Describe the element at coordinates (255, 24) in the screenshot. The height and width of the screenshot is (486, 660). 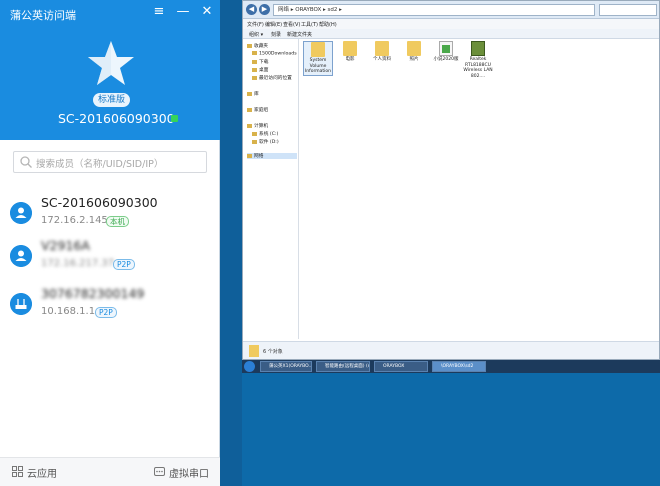
I see `menu-file: 文件(F)` at that location.